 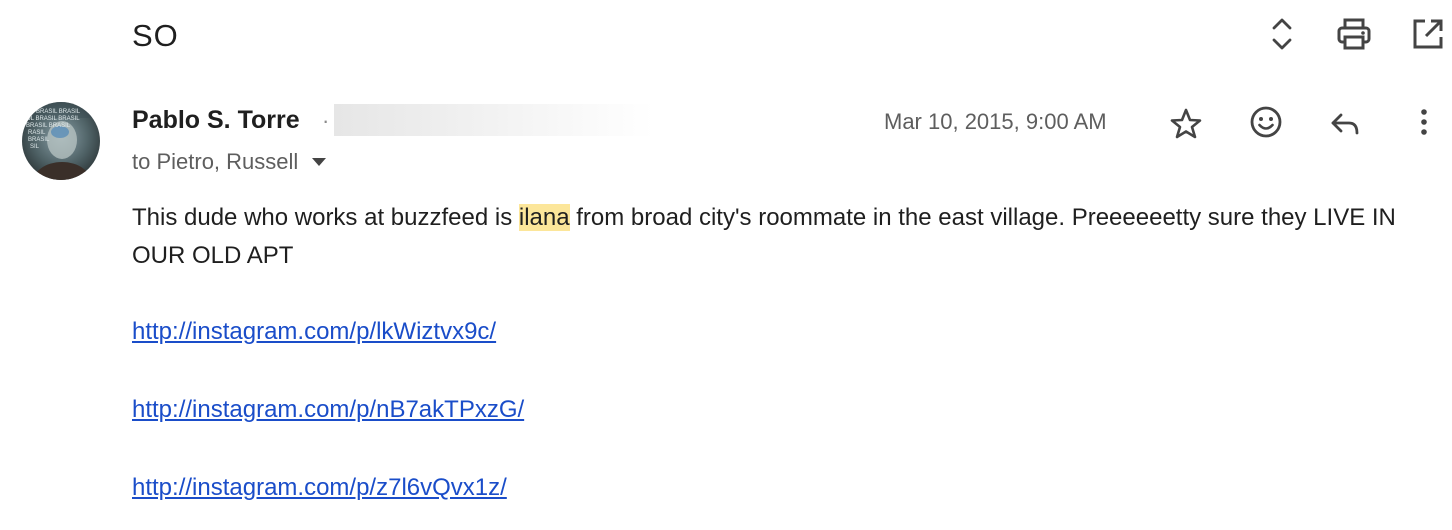 What do you see at coordinates (35, 147) in the screenshot?
I see `avatar-text-line: SIL` at bounding box center [35, 147].